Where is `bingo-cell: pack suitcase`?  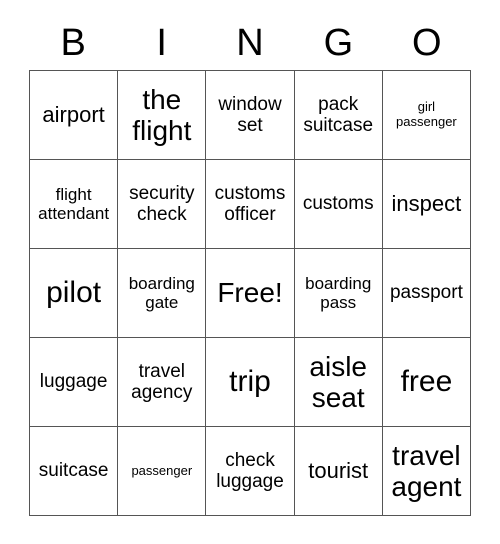 bingo-cell: pack suitcase is located at coordinates (338, 115).